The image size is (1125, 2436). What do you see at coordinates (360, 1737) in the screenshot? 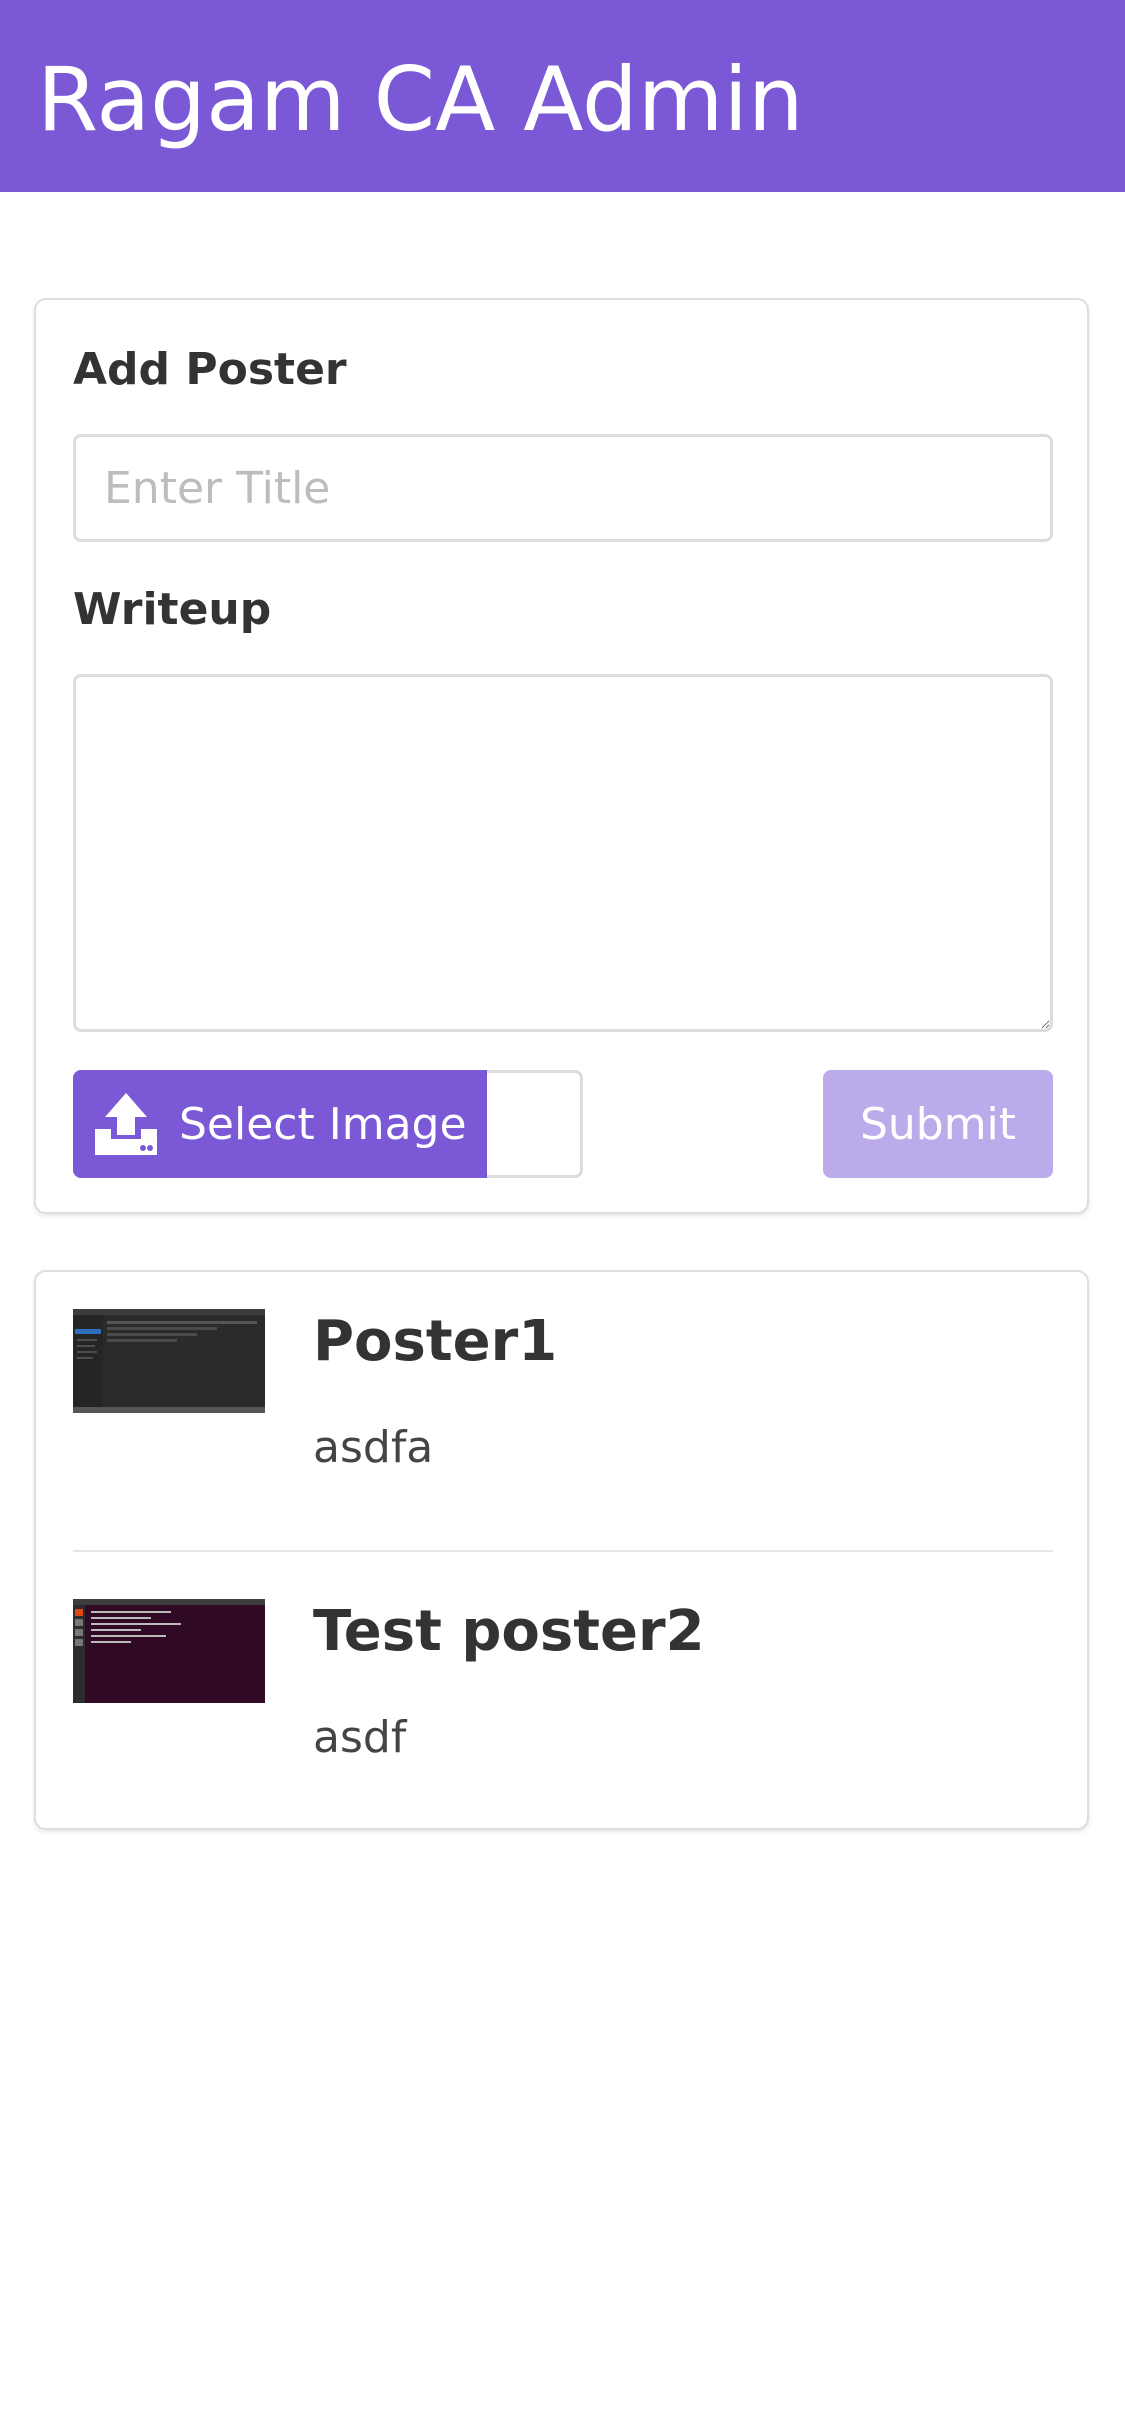
I see `poster-writeup: asdf` at bounding box center [360, 1737].